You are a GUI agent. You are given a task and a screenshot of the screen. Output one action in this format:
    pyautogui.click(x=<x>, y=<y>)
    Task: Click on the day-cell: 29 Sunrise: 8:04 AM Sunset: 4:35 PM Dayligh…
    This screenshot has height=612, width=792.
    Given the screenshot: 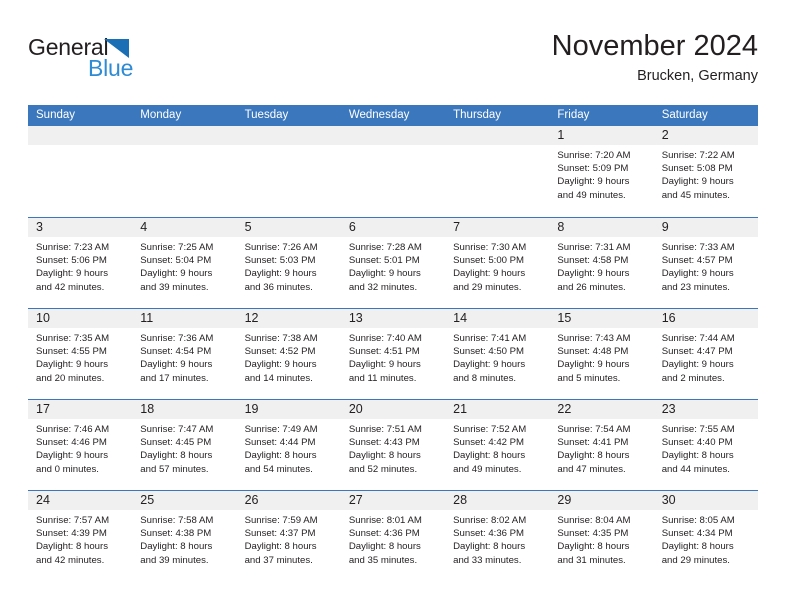 What is the action you would take?
    pyautogui.click(x=601, y=536)
    